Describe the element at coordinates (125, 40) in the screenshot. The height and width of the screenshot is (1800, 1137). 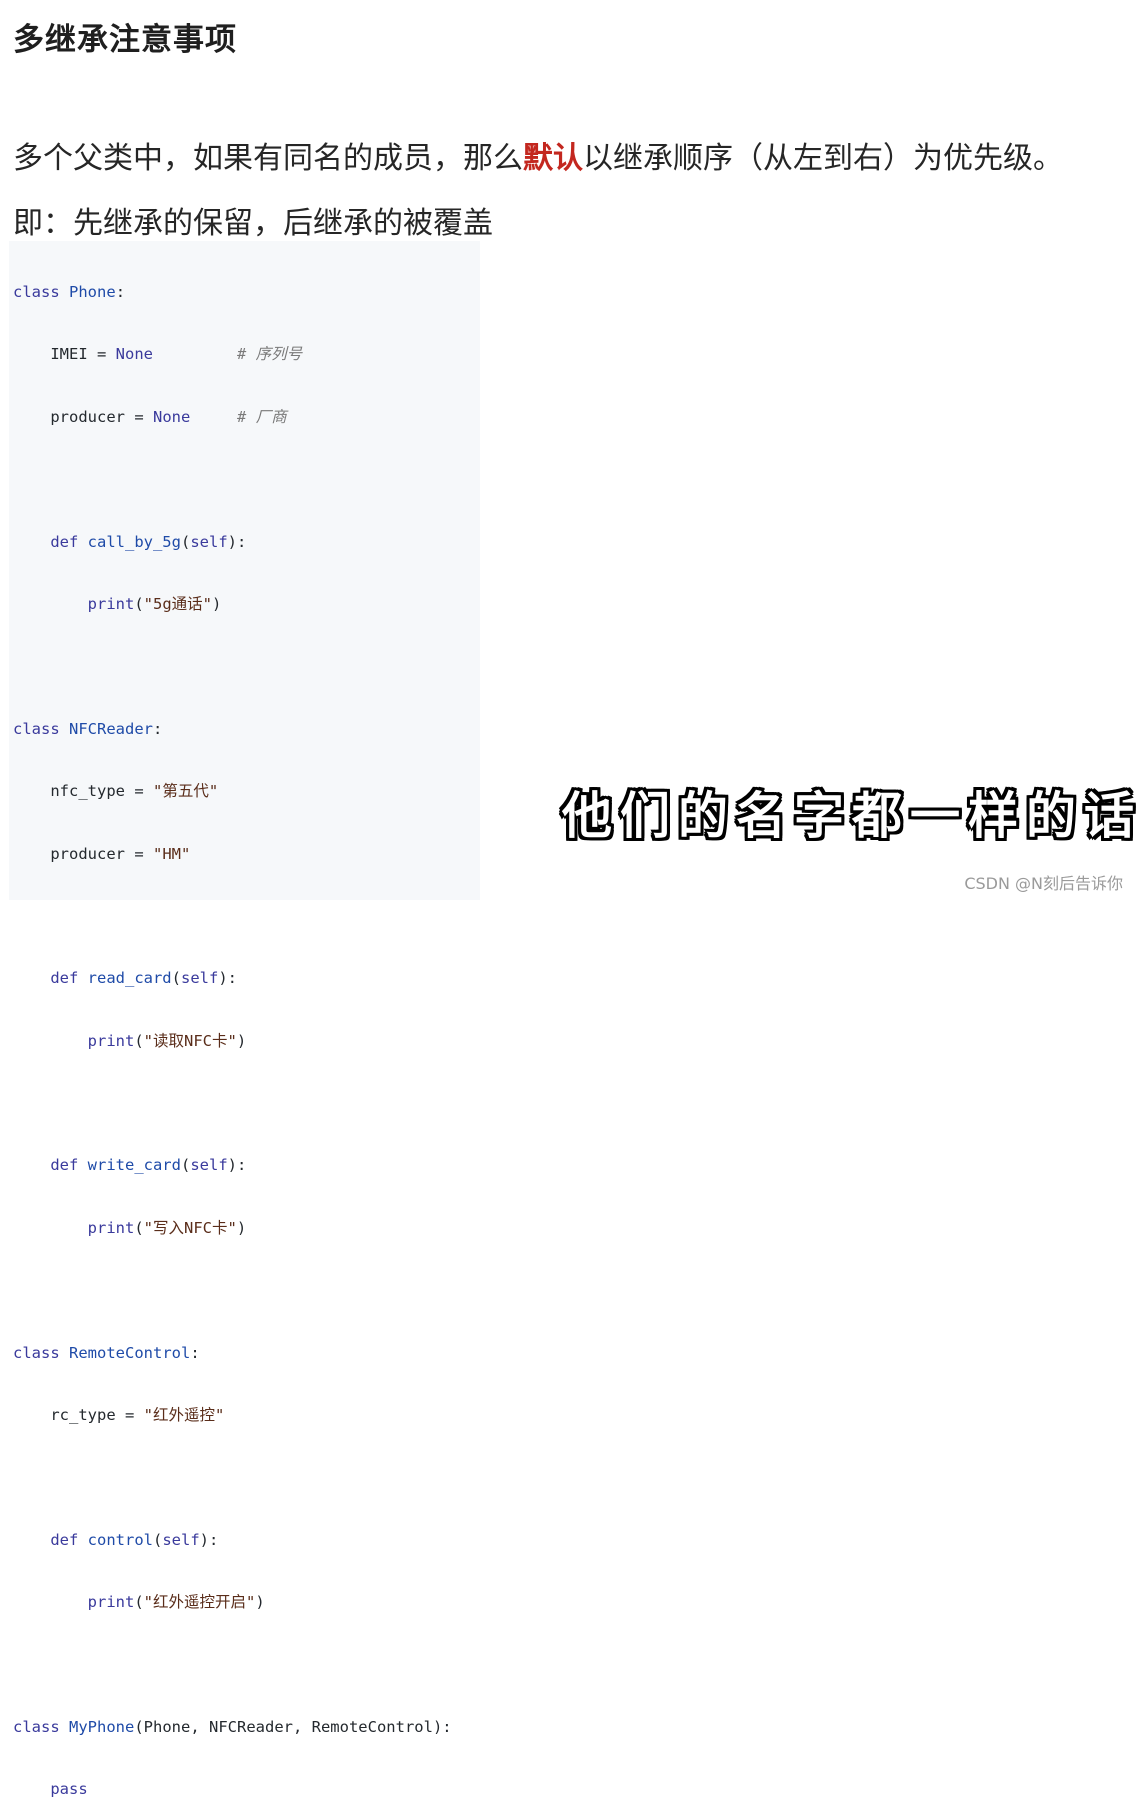
I see `page-title: 多继承注意事项` at that location.